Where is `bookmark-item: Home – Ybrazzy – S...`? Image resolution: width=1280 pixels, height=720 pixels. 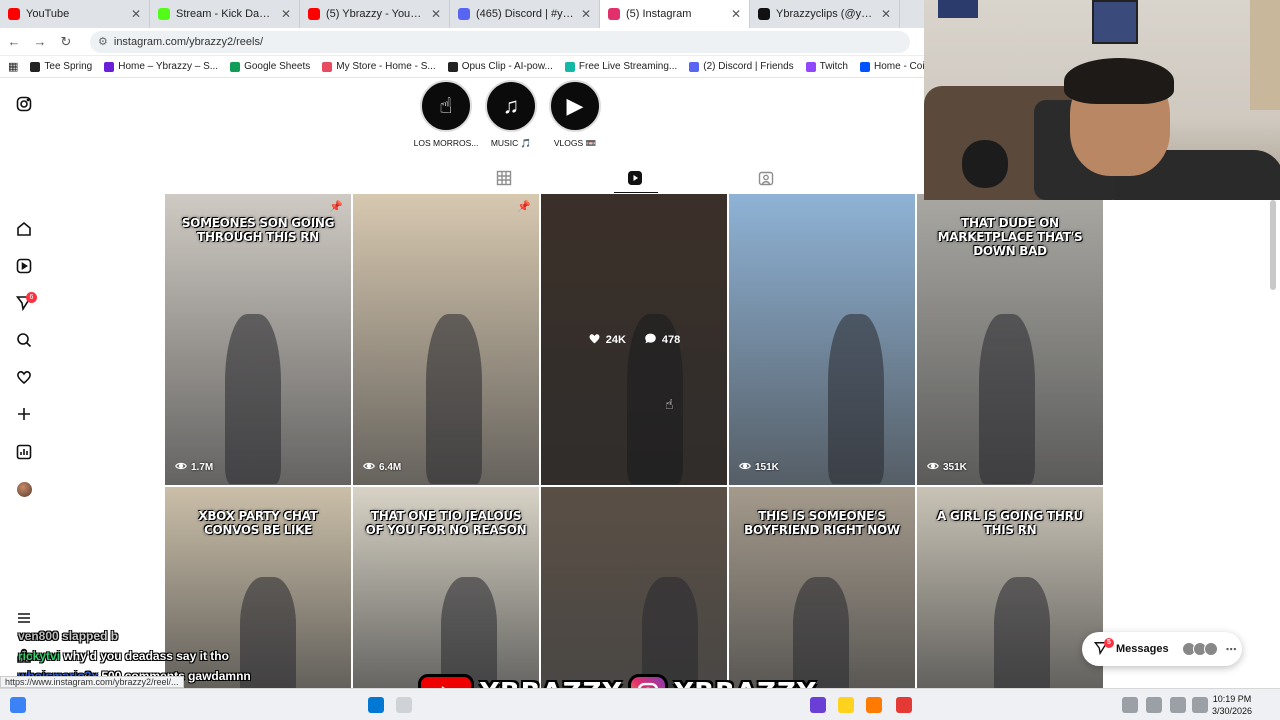 bookmark-item: Home – Ybrazzy – S... is located at coordinates (161, 66).